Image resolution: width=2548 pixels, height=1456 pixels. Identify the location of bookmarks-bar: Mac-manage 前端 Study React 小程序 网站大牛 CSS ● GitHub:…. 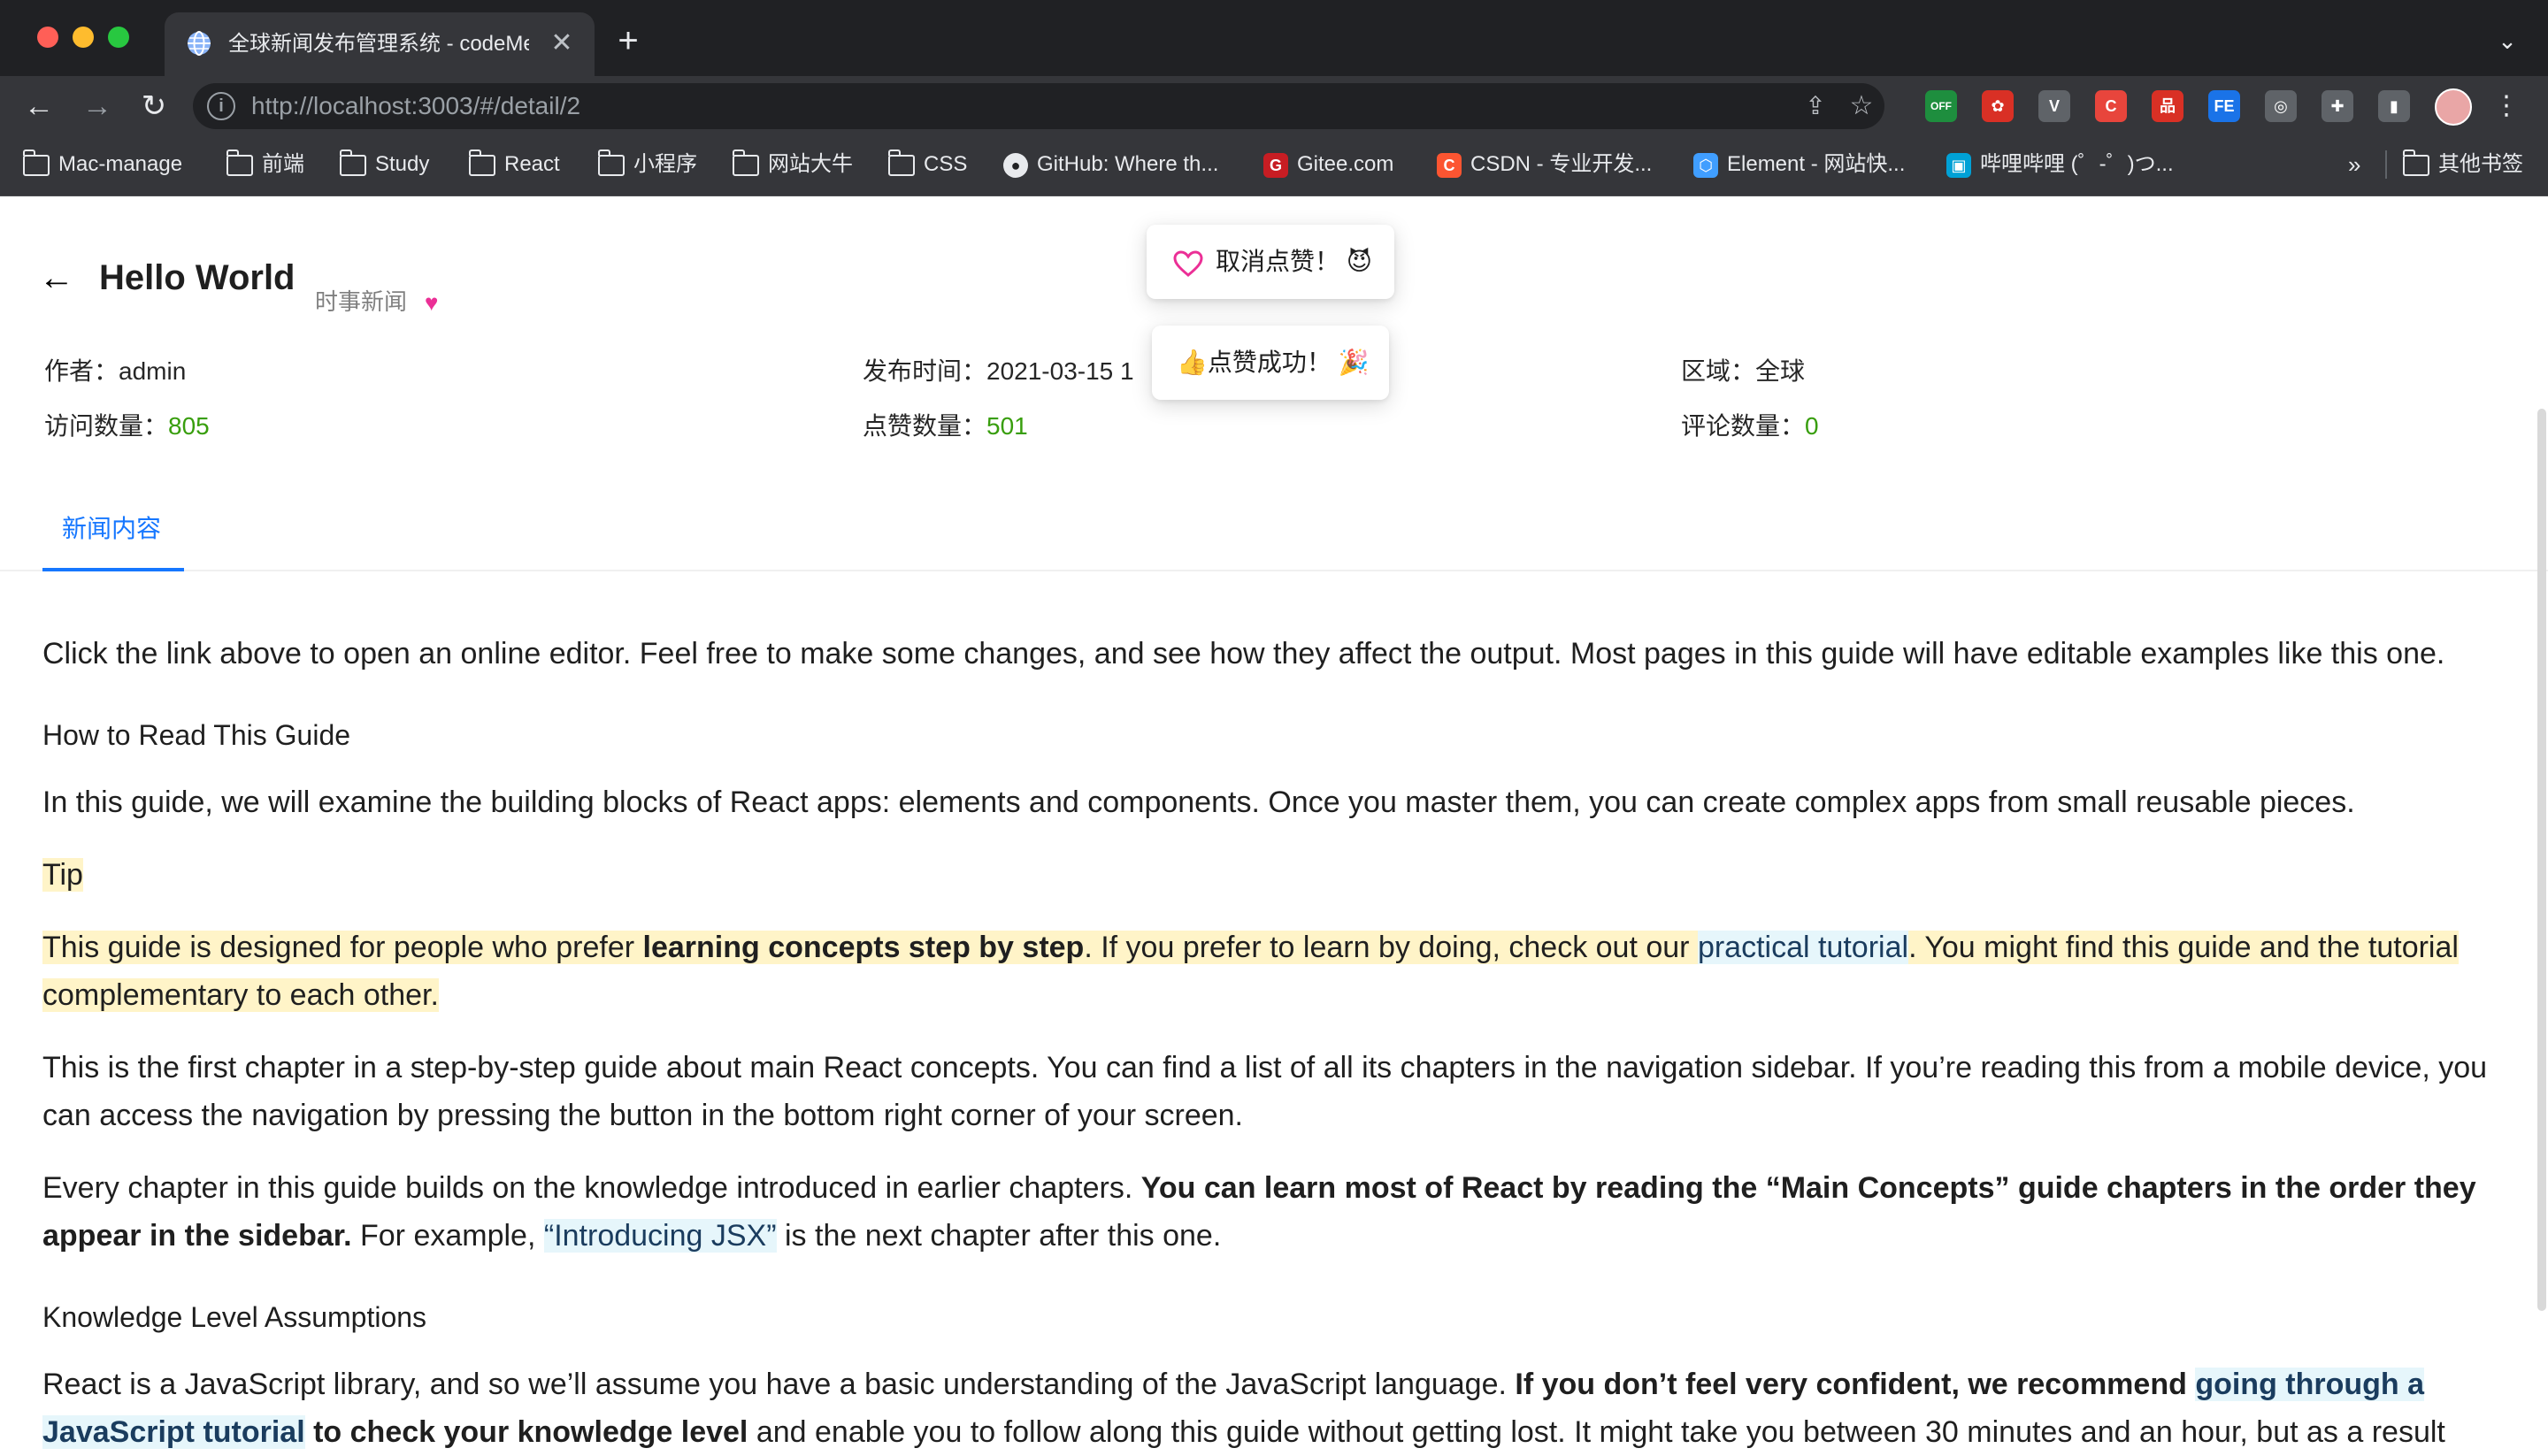
(1274, 165).